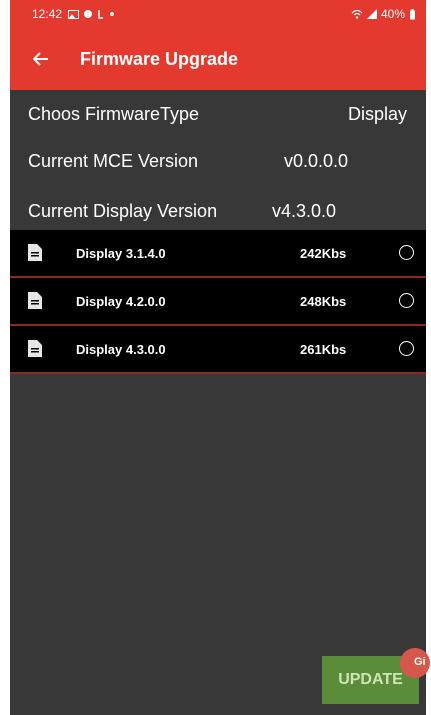  Describe the element at coordinates (112, 14) in the screenshot. I see `dot-icon` at that location.